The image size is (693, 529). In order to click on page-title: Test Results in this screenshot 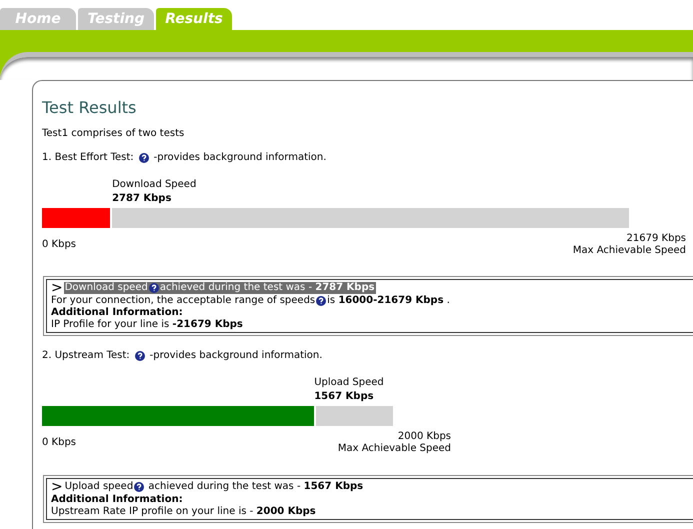, I will do `click(90, 108)`.